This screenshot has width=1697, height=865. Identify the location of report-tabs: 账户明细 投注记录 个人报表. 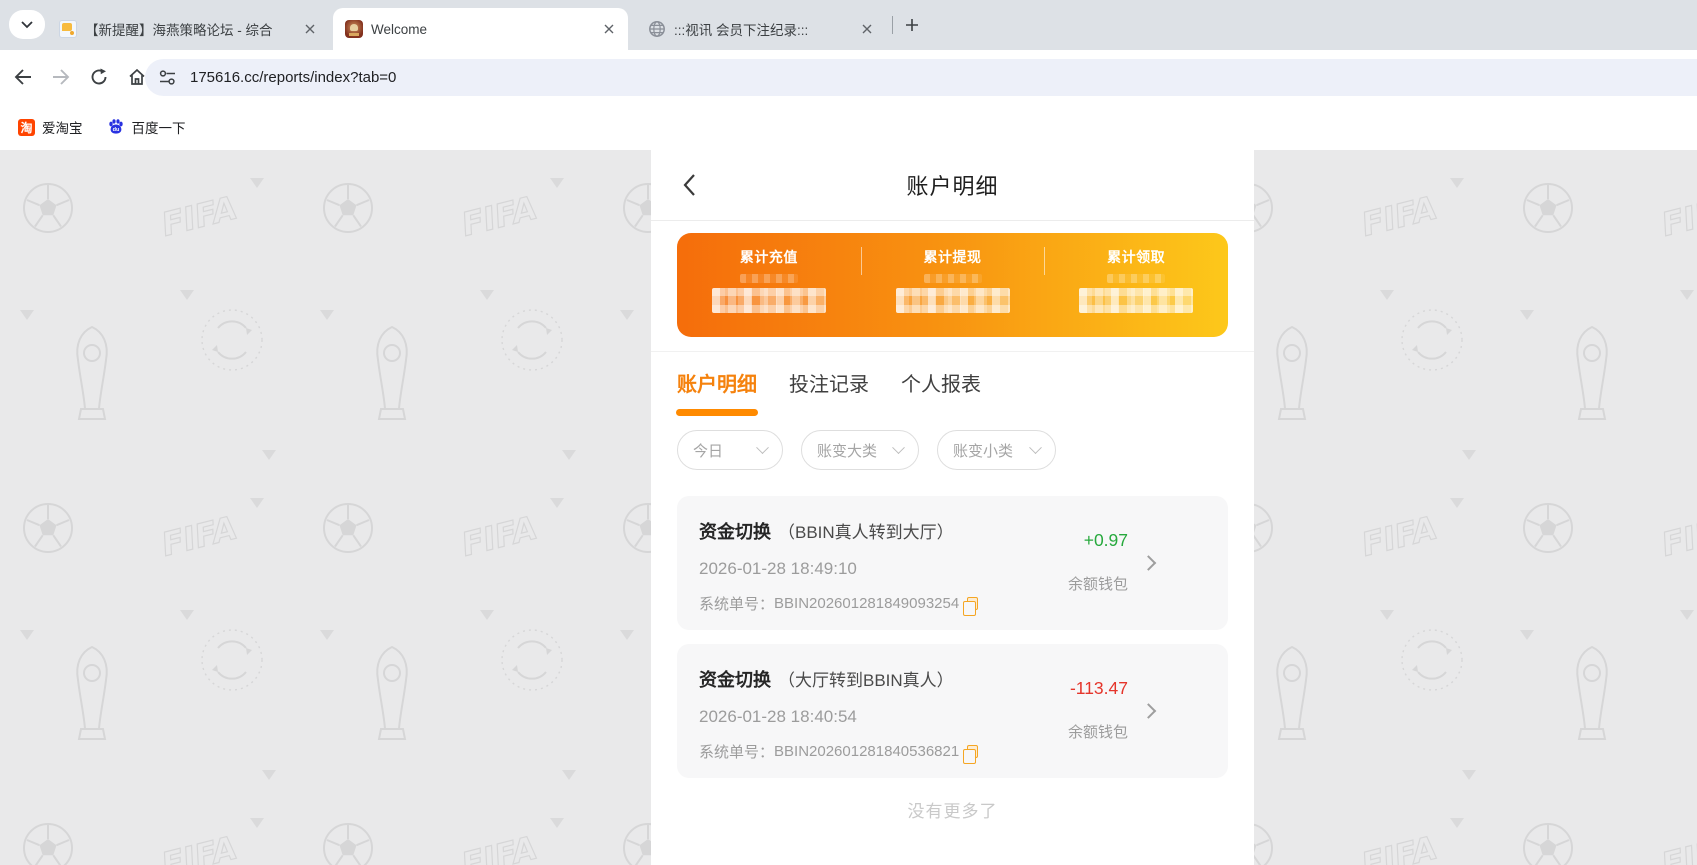
(952, 376).